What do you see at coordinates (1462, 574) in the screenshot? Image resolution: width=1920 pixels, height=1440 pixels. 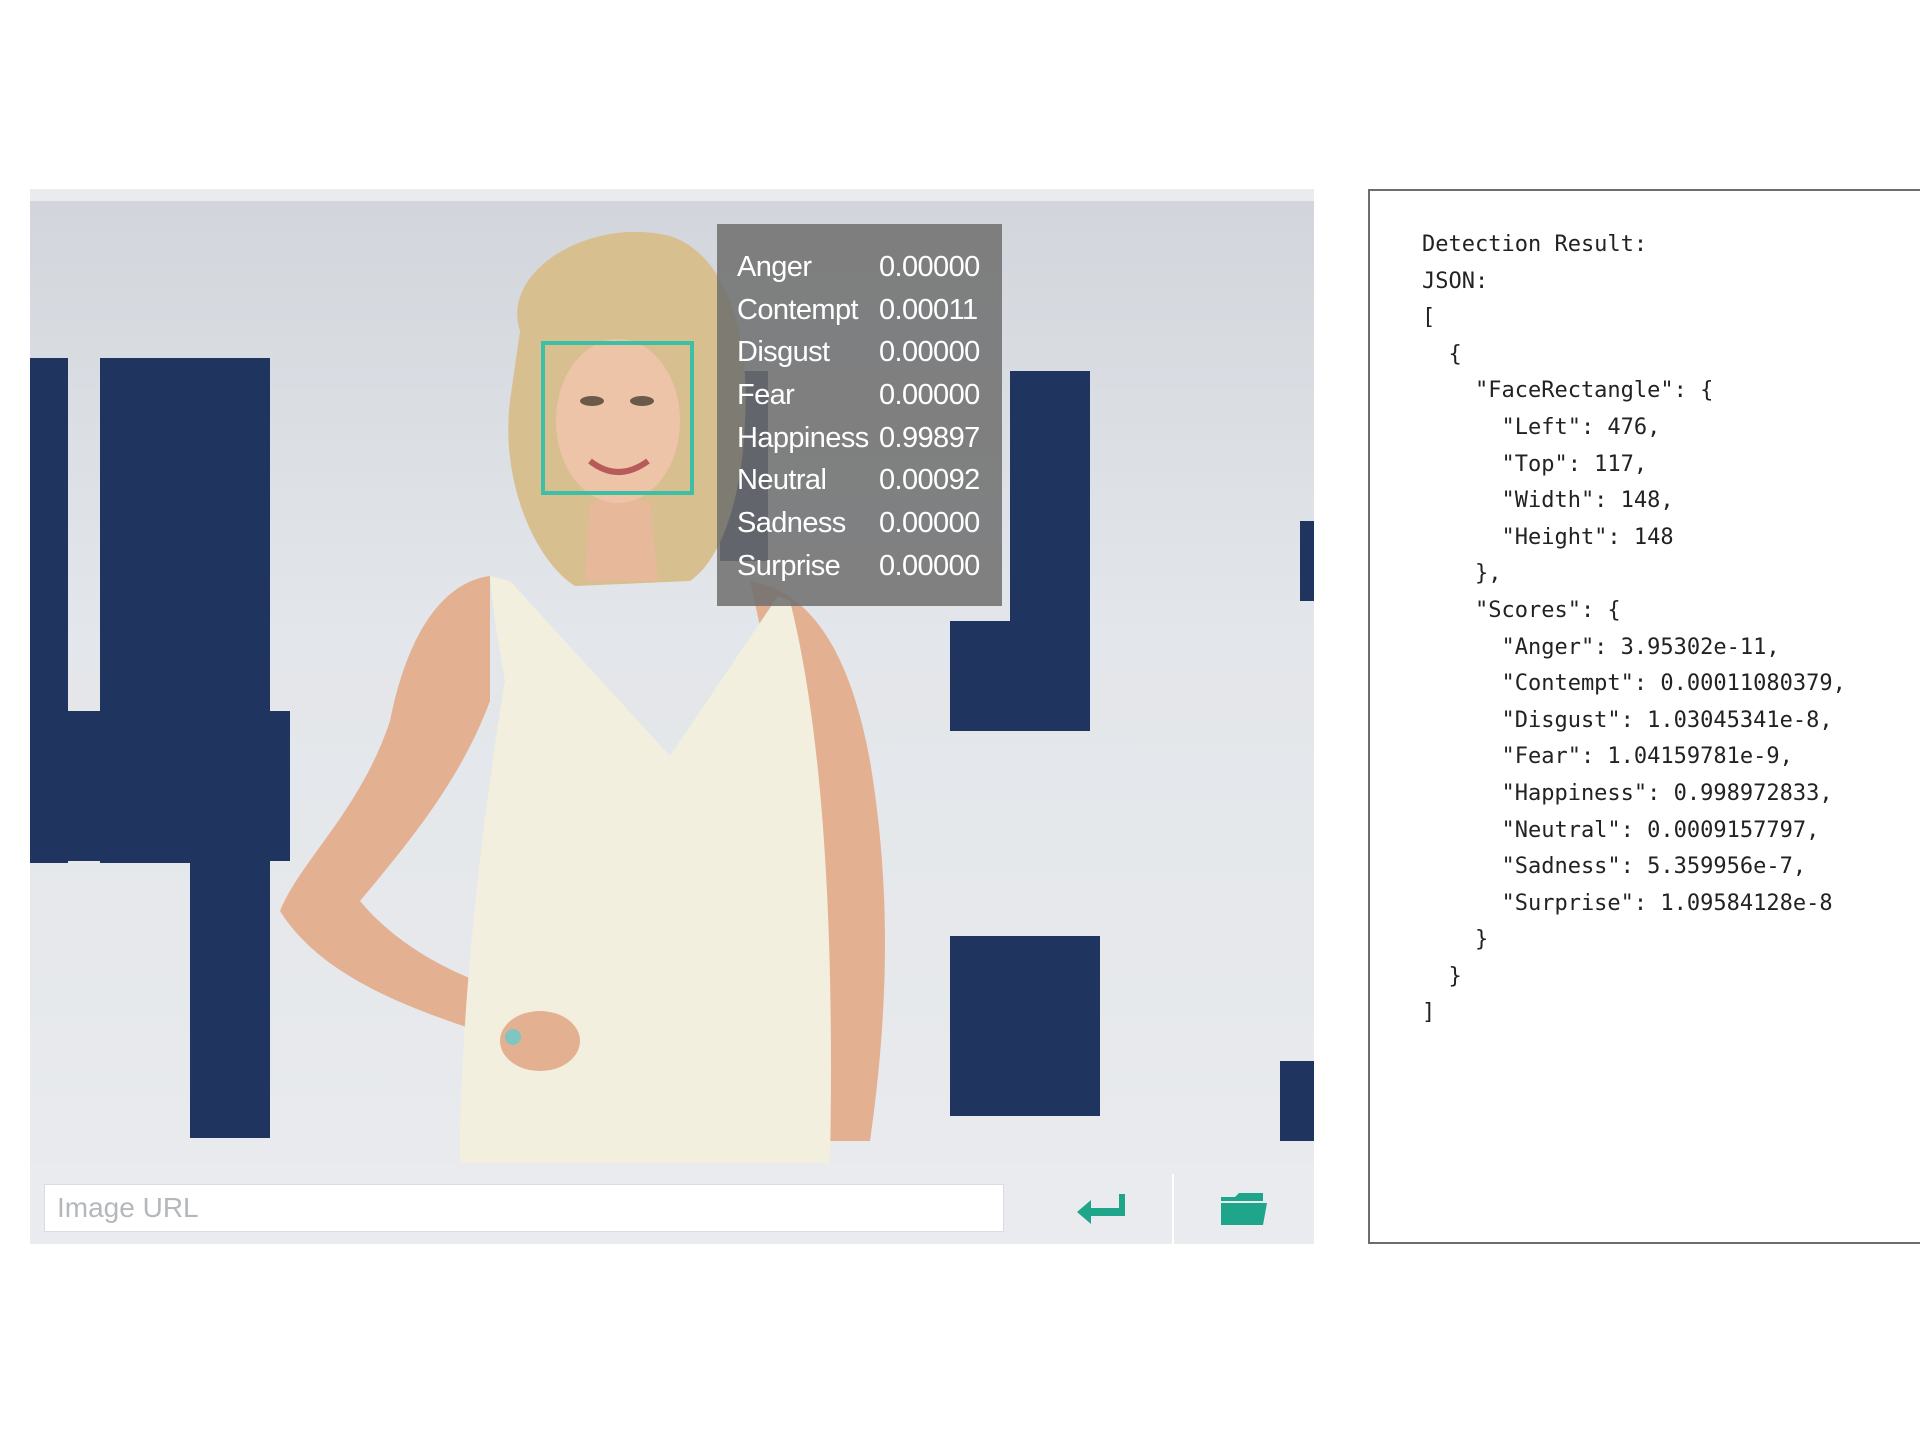 I see `result-line: },` at bounding box center [1462, 574].